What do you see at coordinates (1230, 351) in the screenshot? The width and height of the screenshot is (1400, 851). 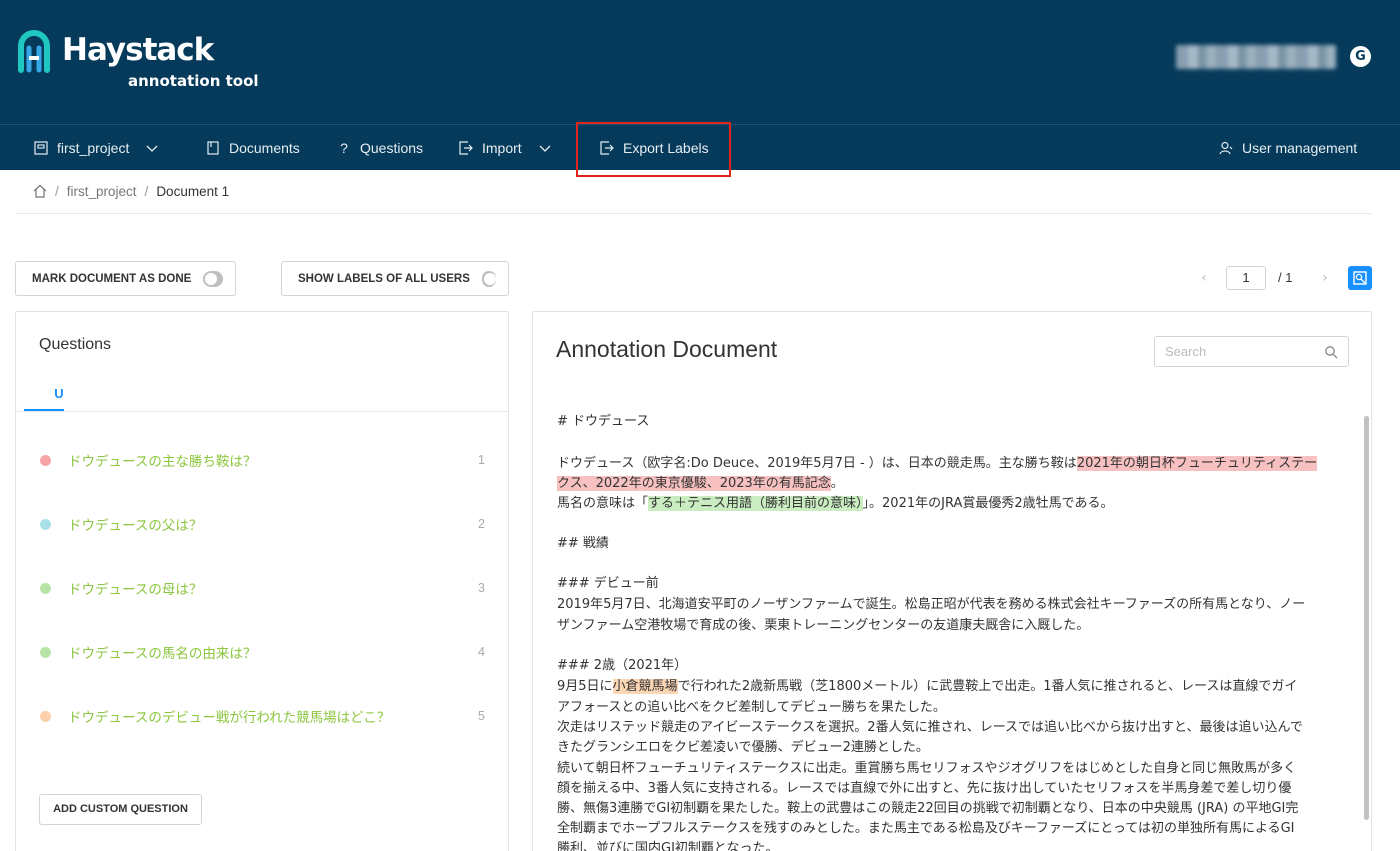 I see `search-input` at bounding box center [1230, 351].